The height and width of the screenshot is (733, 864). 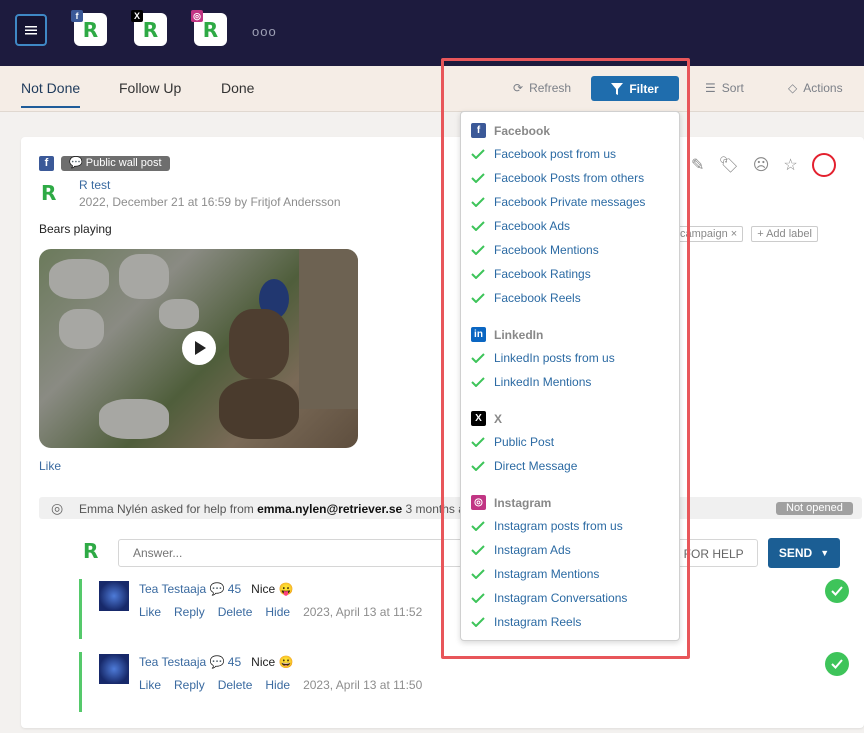 What do you see at coordinates (746, 234) in the screenshot?
I see `labels-row: campaign × + Add label` at bounding box center [746, 234].